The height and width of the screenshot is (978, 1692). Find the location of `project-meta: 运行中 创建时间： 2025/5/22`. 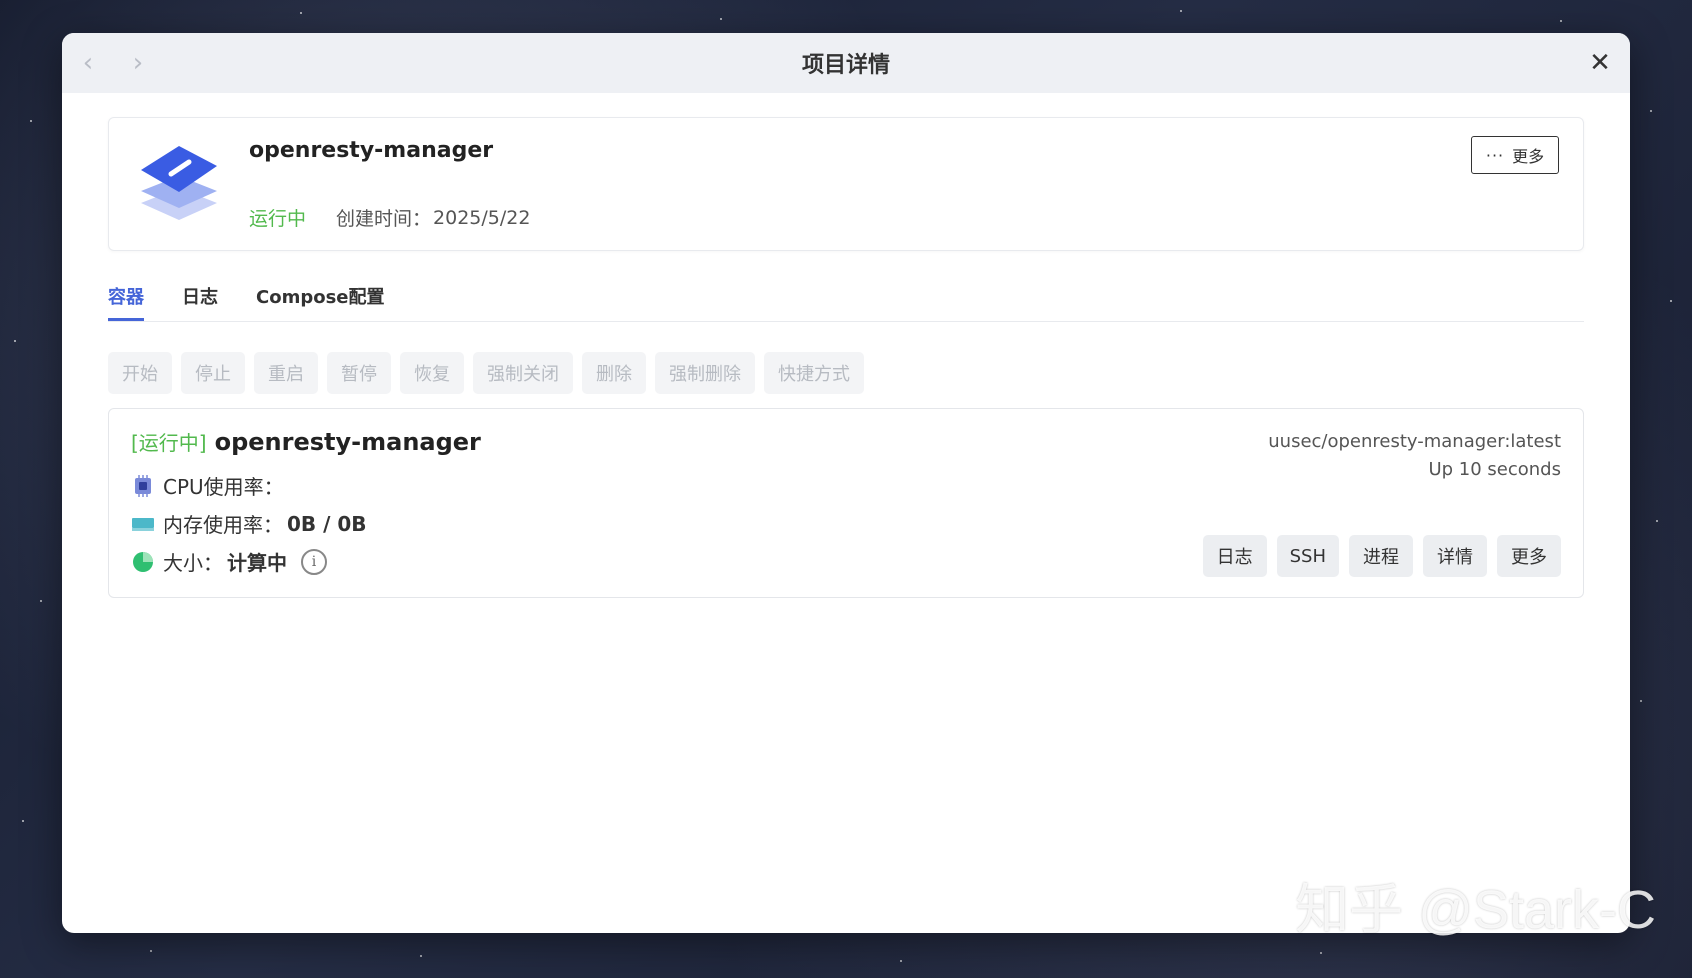

project-meta: 运行中 创建时间： 2025/5/22 is located at coordinates (389, 217).